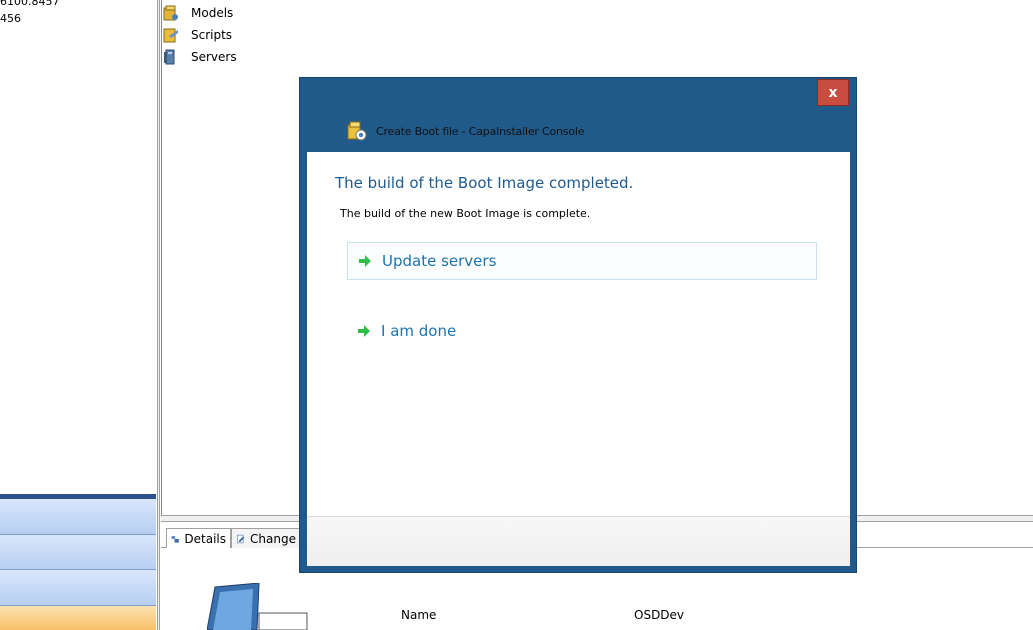 The height and width of the screenshot is (630, 1033). I want to click on tree-item-scripts: Scripts, so click(197, 35).